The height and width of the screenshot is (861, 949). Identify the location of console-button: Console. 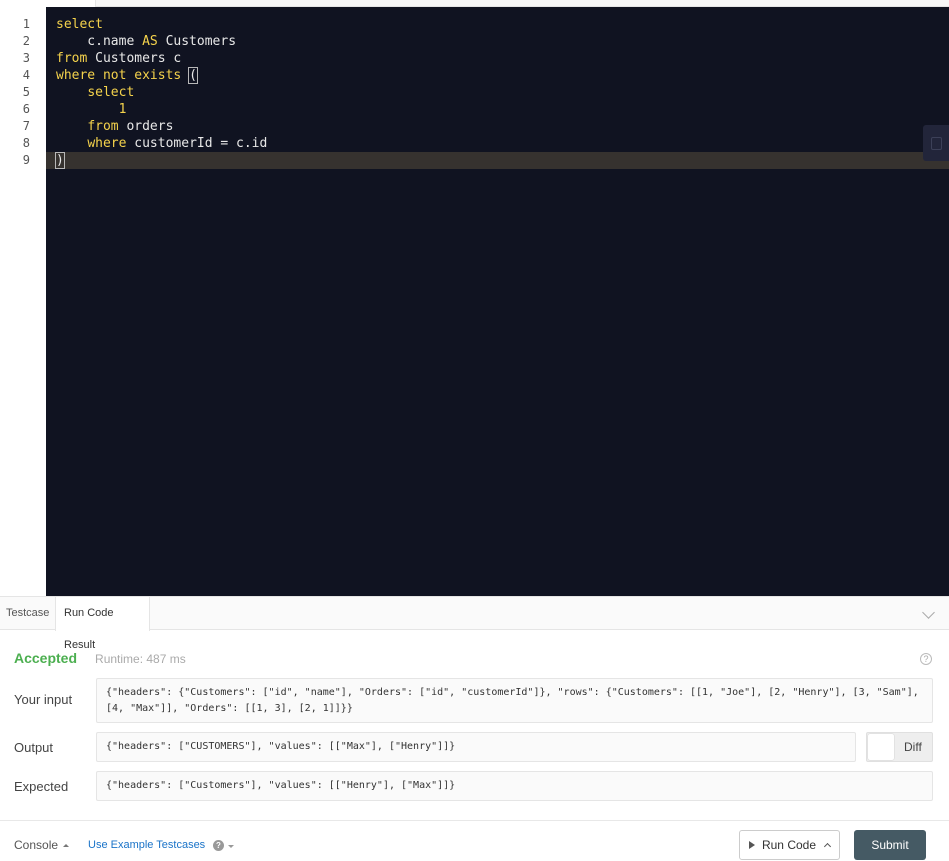
(42, 845).